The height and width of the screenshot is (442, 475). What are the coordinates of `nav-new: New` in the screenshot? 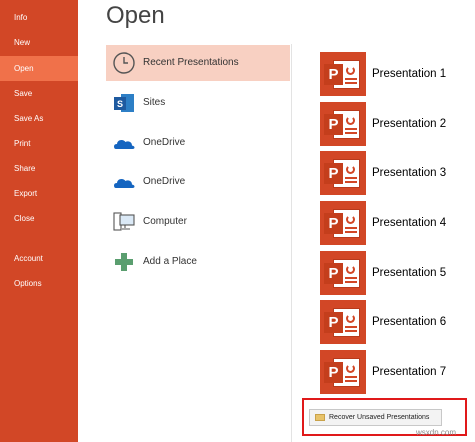 It's located at (39, 42).